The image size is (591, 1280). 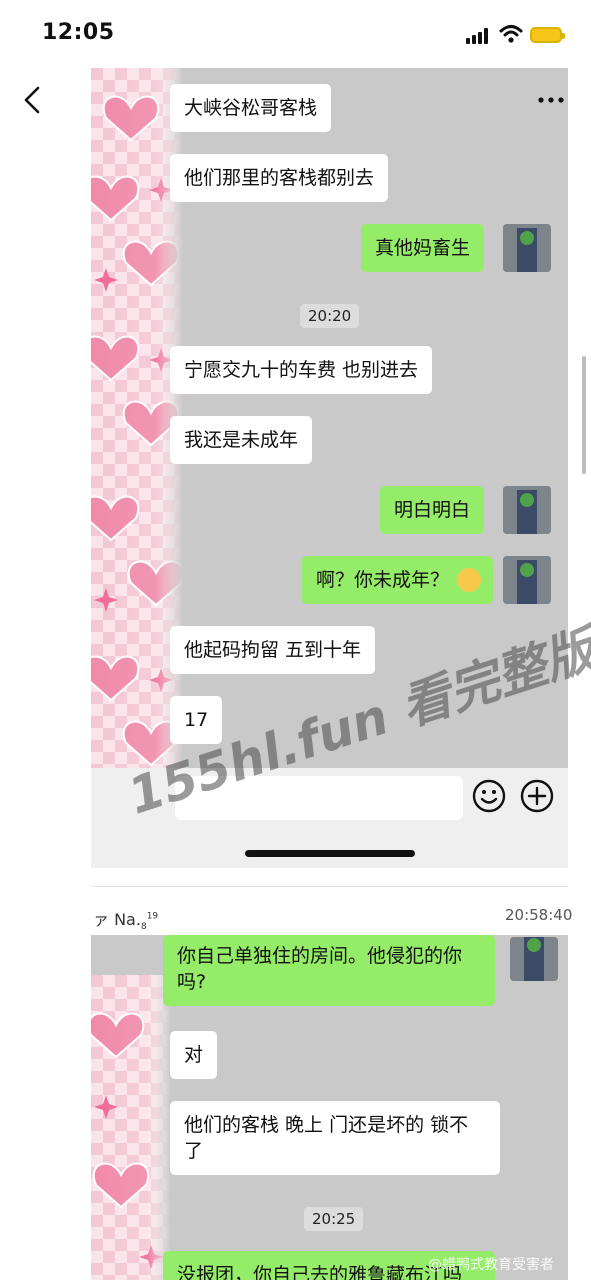 I want to click on signal-icon, so click(x=479, y=36).